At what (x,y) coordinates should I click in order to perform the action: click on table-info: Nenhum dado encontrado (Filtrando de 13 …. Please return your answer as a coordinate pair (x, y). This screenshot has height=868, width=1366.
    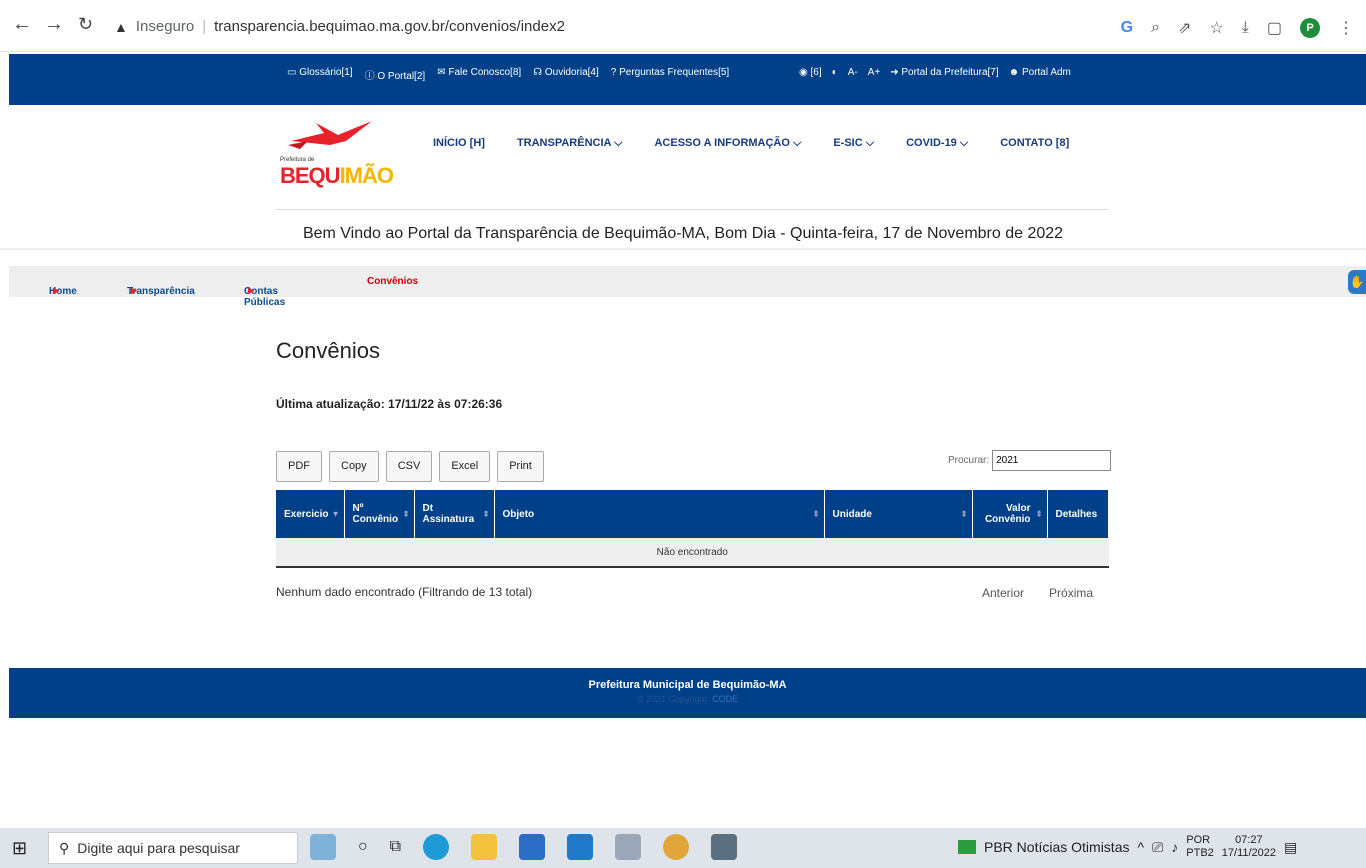
    Looking at the image, I should click on (404, 592).